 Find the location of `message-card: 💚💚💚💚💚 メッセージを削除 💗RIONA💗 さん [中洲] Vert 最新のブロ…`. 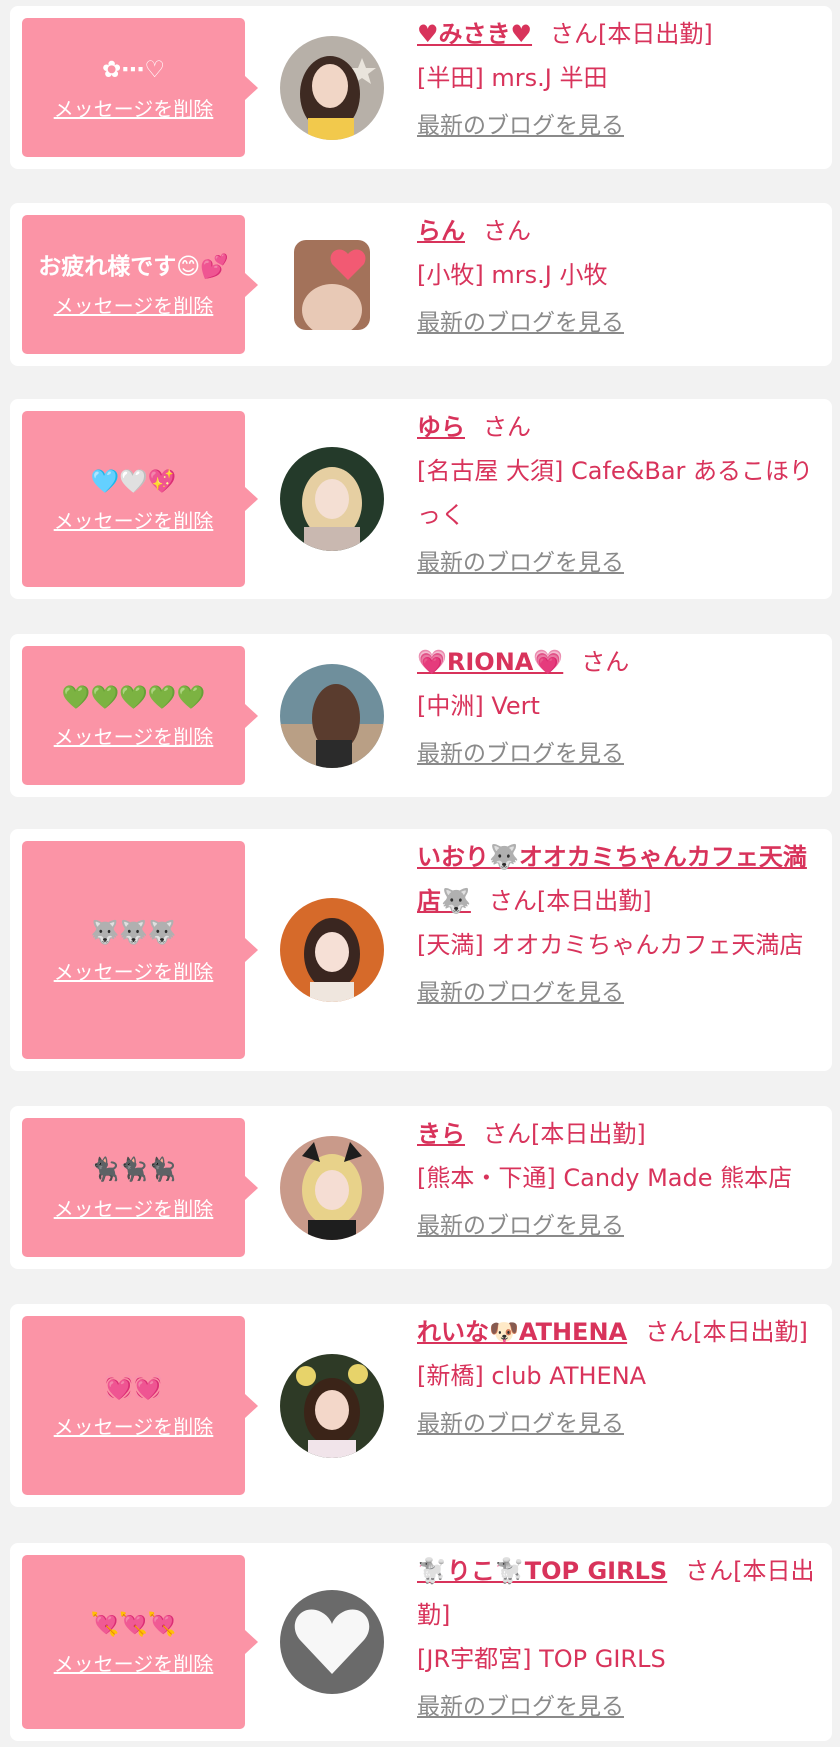

message-card: 💚💚💚💚💚 メッセージを削除 💗RIONA💗 さん [中洲] Vert 最新のブロ… is located at coordinates (421, 715).